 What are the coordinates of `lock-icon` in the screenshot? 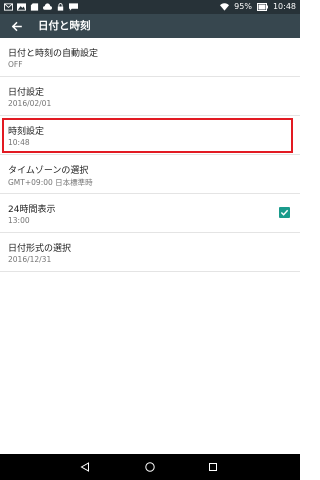 It's located at (60, 7).